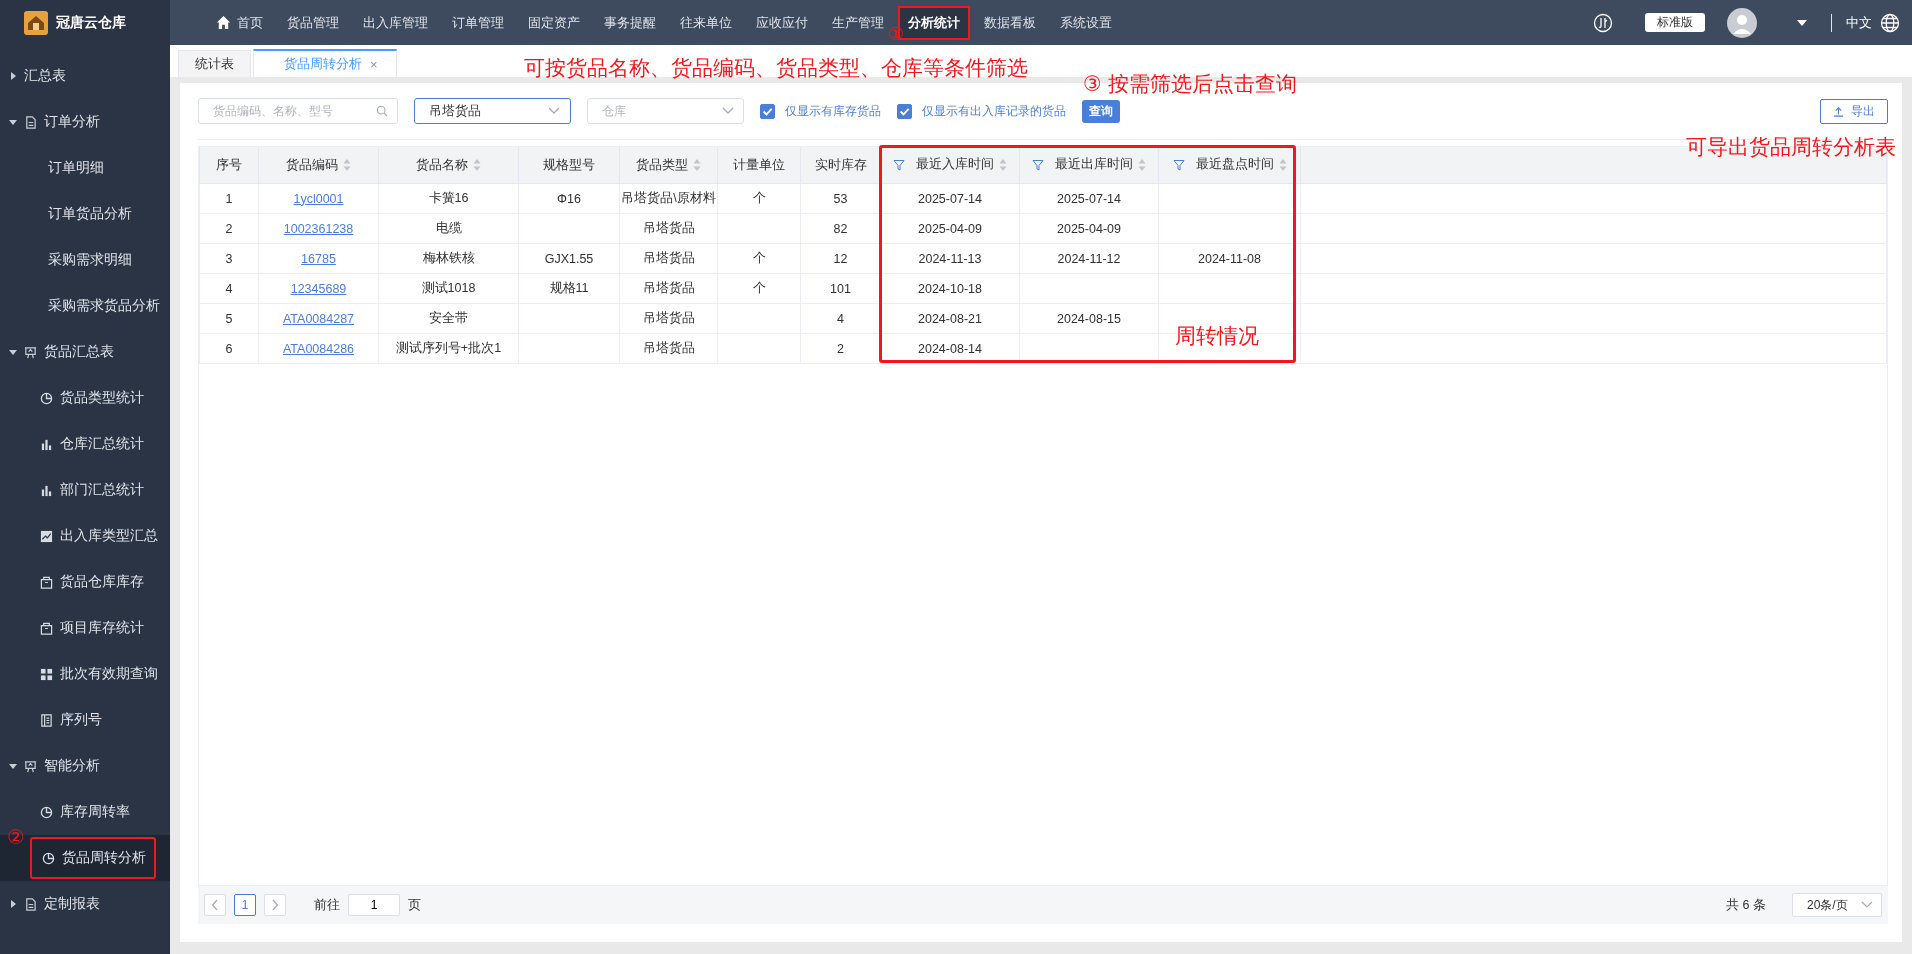 This screenshot has width=1912, height=954. I want to click on sidebar-item: 仓库汇总统计, so click(72, 444).